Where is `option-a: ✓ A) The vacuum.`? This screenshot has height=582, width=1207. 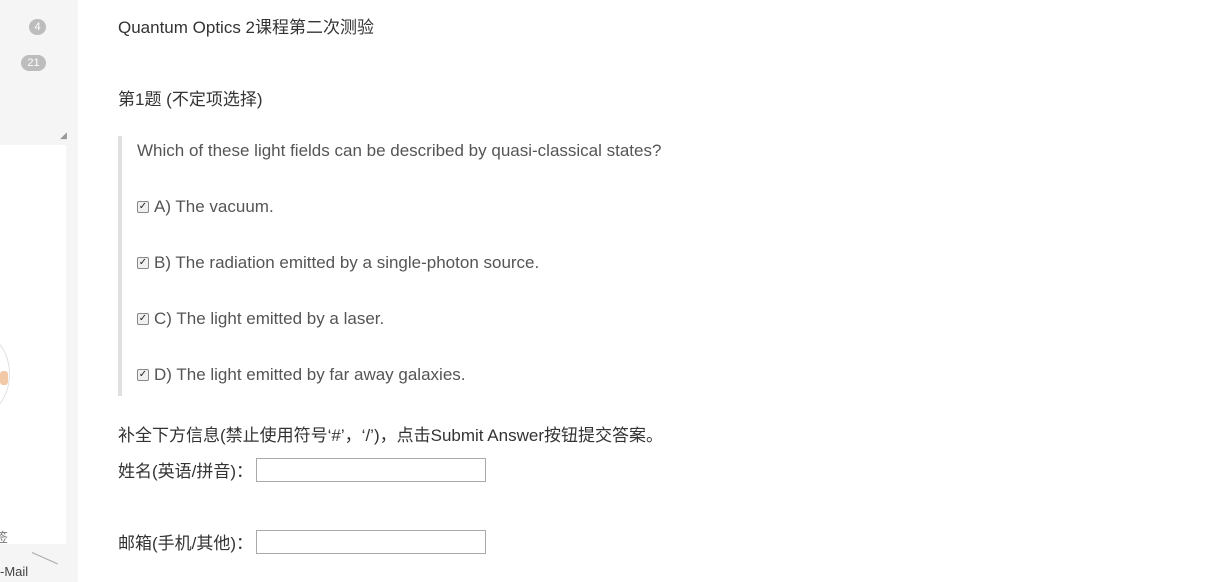 option-a: ✓ A) The vacuum. is located at coordinates (205, 207).